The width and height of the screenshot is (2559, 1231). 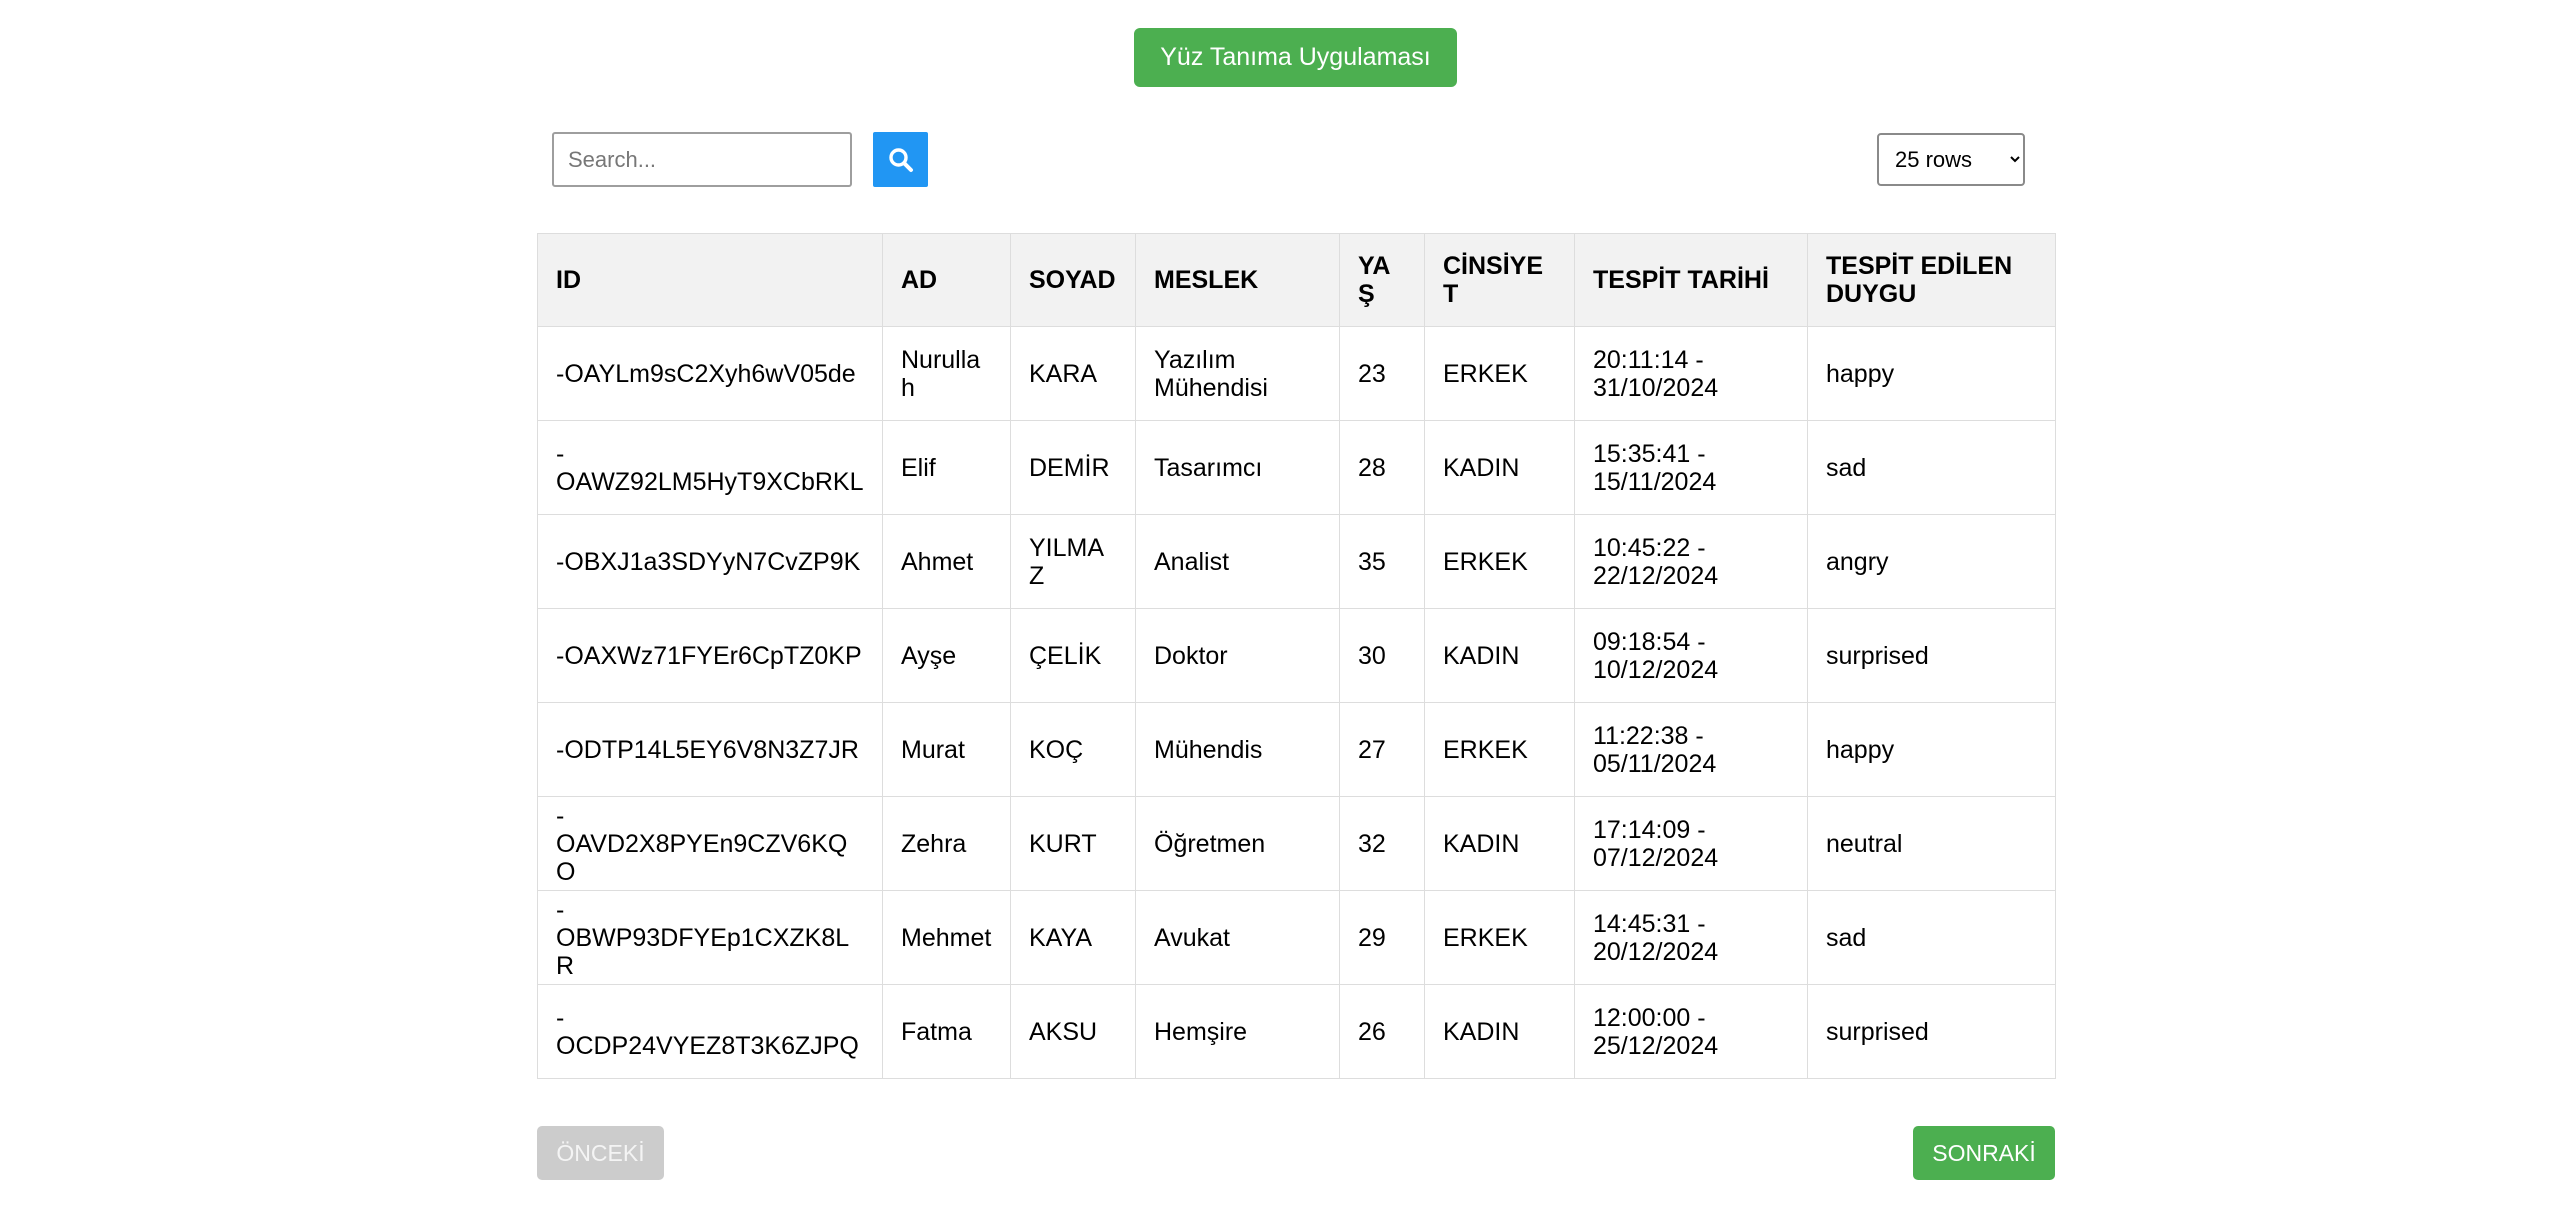 What do you see at coordinates (1382, 937) in the screenshot?
I see `cell-yas: 29` at bounding box center [1382, 937].